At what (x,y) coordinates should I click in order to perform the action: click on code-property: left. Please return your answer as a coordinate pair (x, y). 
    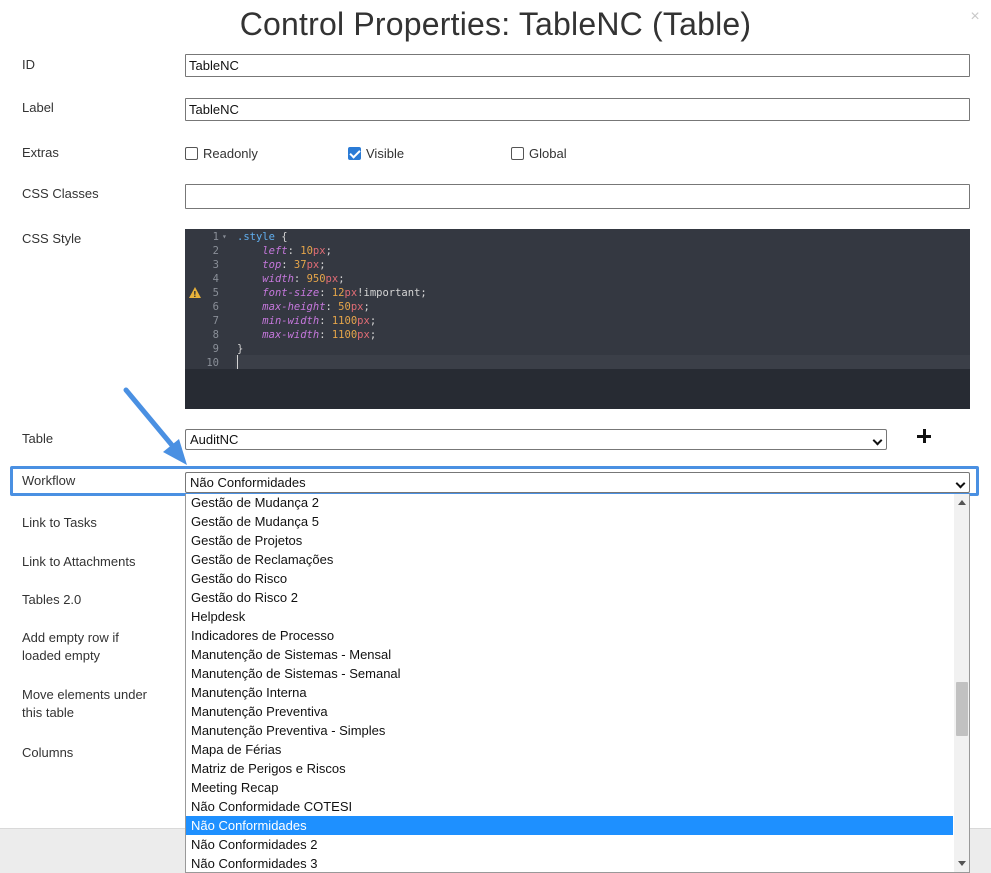
    Looking at the image, I should click on (275, 251).